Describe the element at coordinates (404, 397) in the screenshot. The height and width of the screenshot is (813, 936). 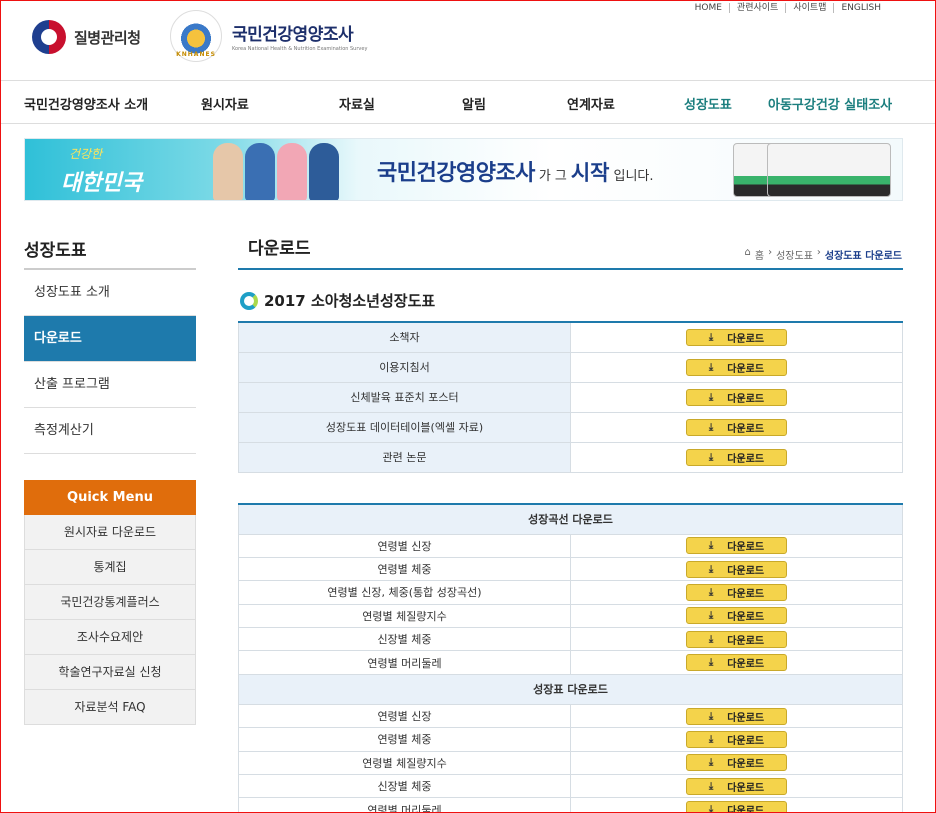
I see `row-label: 신체발육 표준치 포스터` at that location.